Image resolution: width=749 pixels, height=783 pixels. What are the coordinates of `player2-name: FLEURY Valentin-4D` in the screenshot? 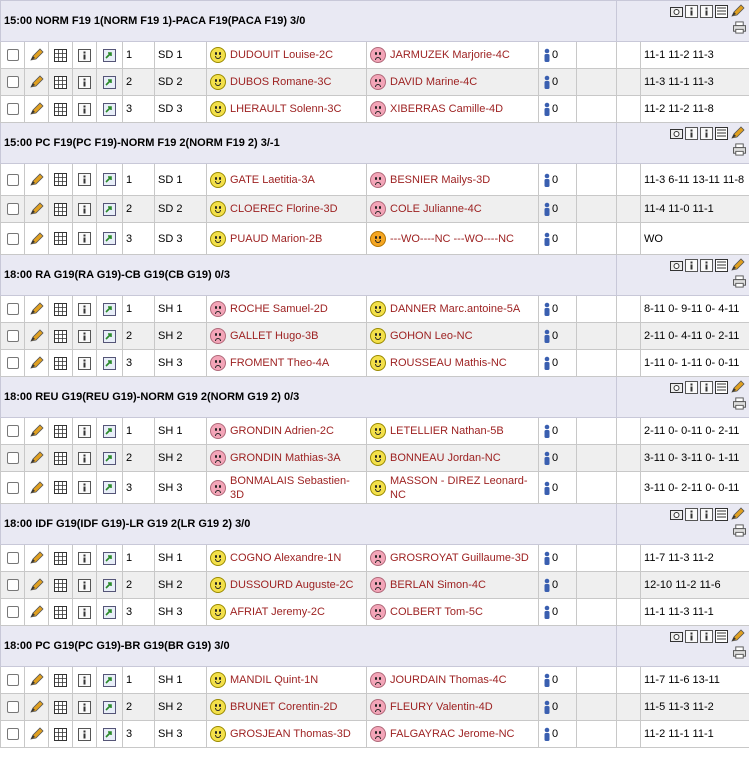 It's located at (441, 707).